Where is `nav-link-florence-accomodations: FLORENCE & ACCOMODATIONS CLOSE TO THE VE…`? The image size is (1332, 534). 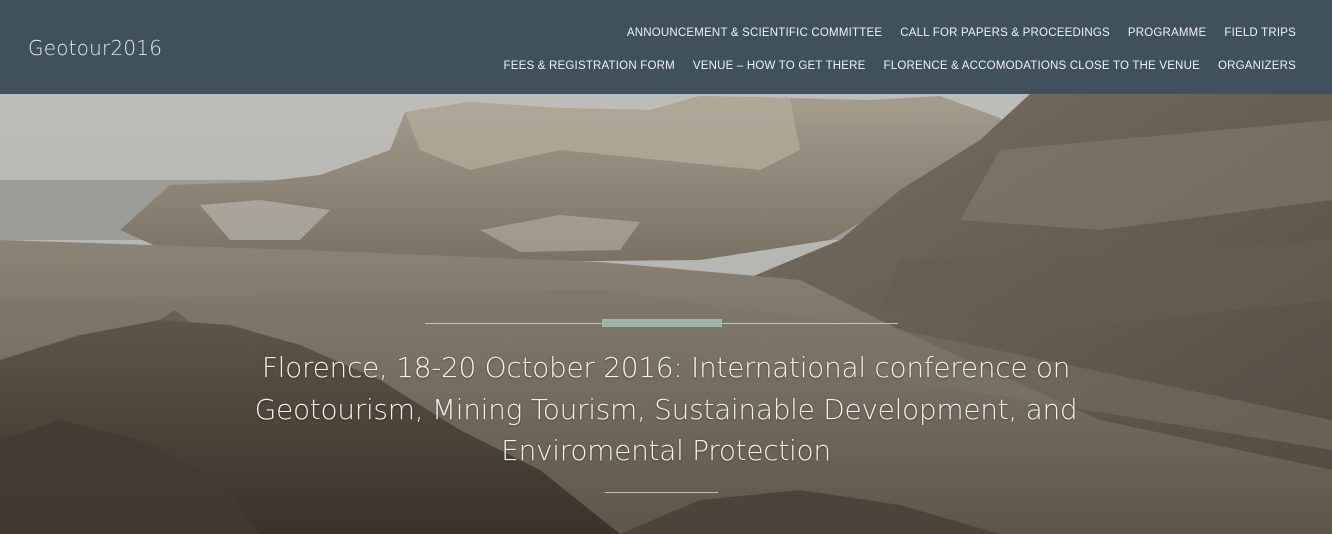
nav-link-florence-accomodations: FLORENCE & ACCOMODATIONS CLOSE TO THE VE… is located at coordinates (1042, 66).